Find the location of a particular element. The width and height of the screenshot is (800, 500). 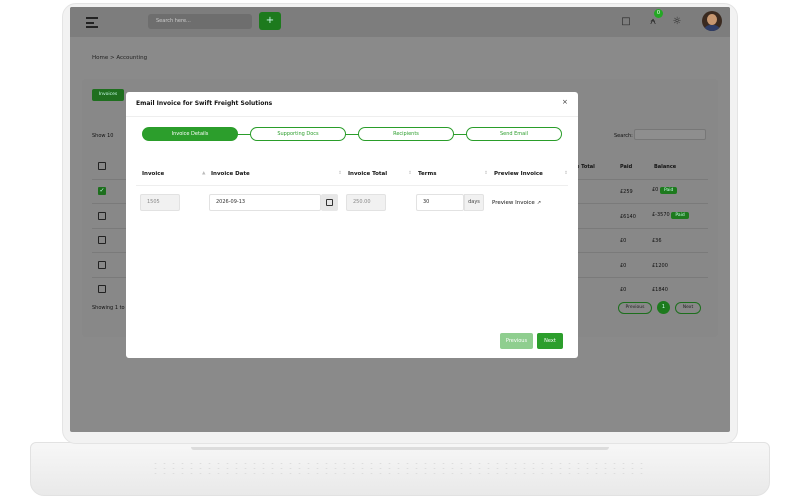

laptop-lip is located at coordinates (400, 448).